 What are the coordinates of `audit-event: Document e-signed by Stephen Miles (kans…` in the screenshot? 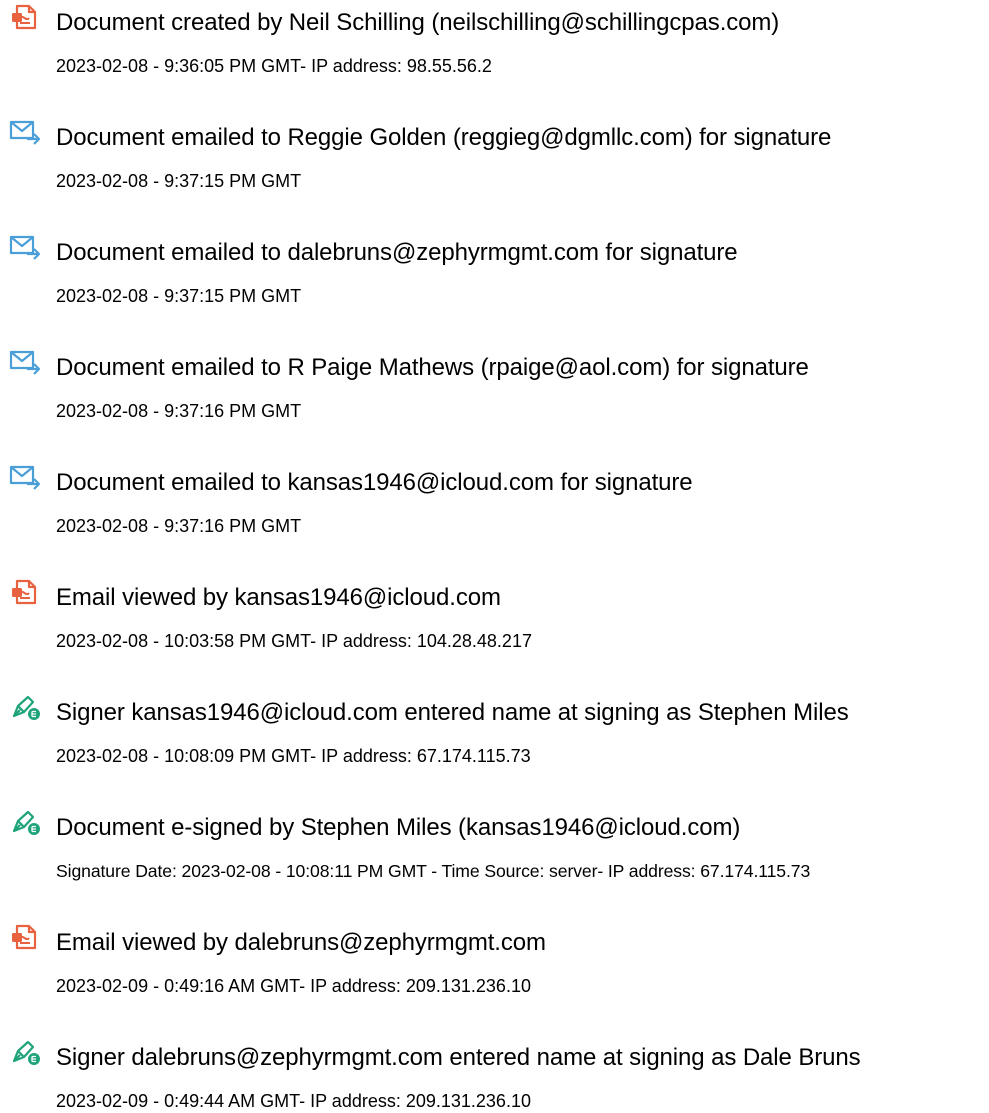 It's located at (494, 862).